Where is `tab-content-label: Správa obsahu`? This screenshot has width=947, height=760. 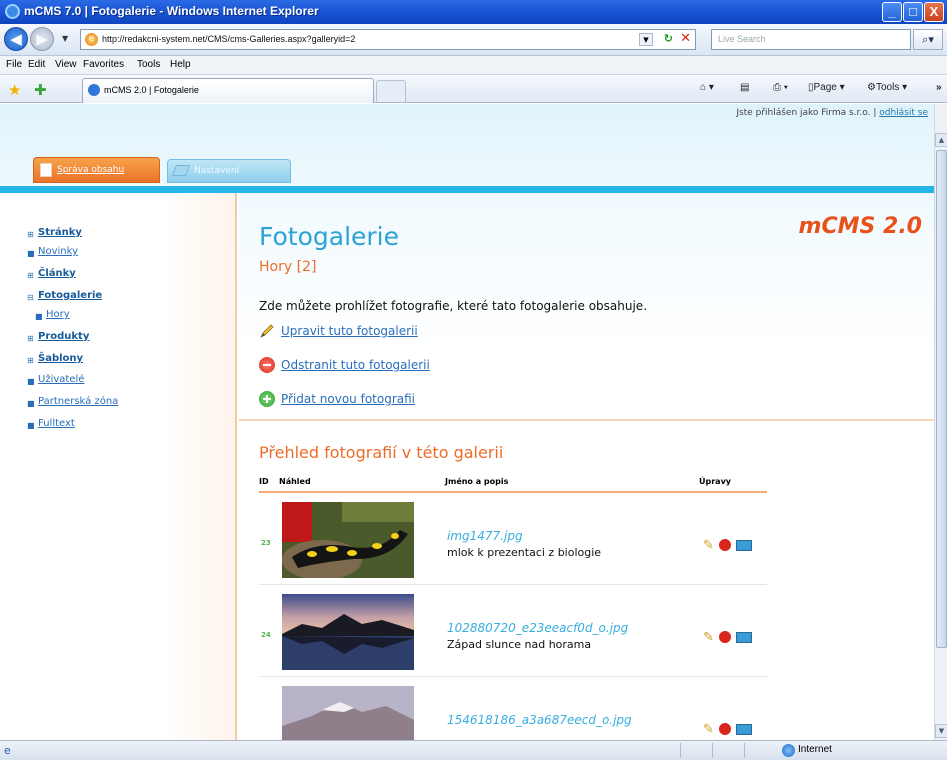
tab-content-label: Správa obsahu is located at coordinates (91, 170).